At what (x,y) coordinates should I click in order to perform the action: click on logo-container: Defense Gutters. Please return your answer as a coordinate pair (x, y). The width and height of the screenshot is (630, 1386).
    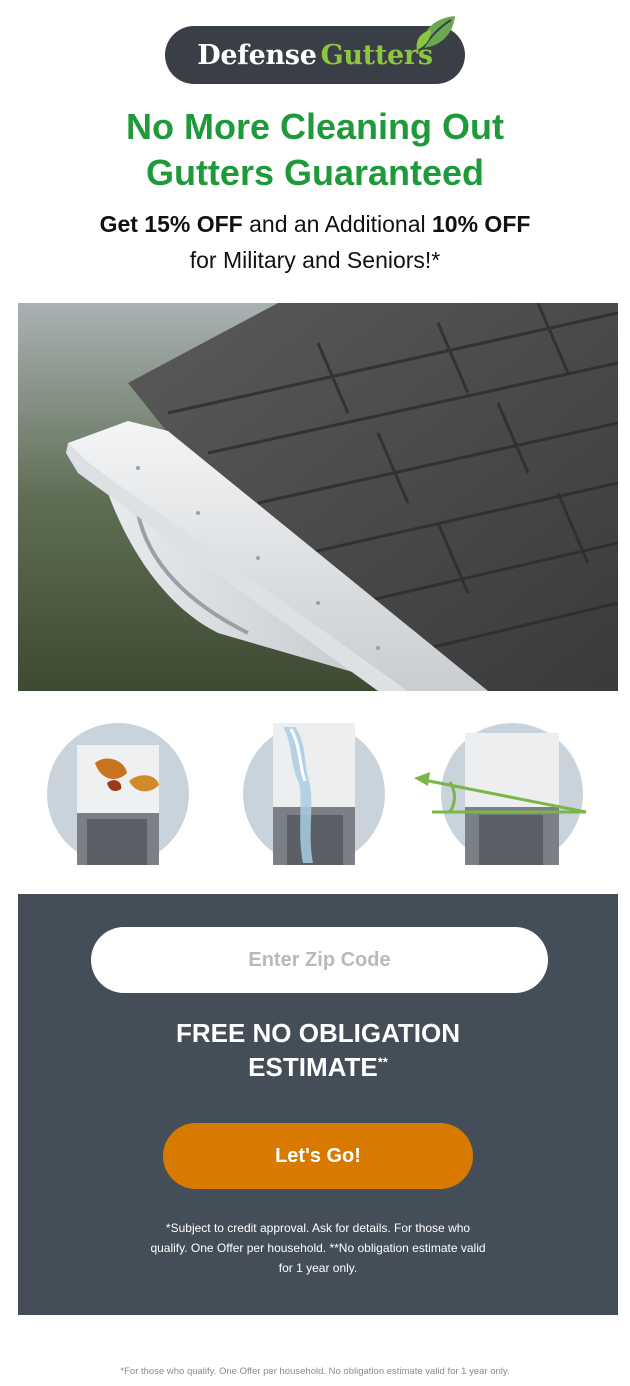
    Looking at the image, I should click on (315, 50).